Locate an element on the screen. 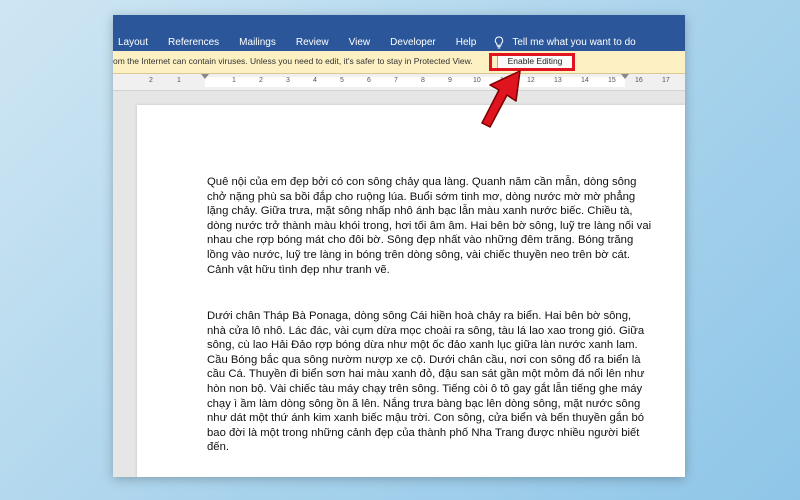 The width and height of the screenshot is (800, 500). ruler-text-area is located at coordinates (415, 82).